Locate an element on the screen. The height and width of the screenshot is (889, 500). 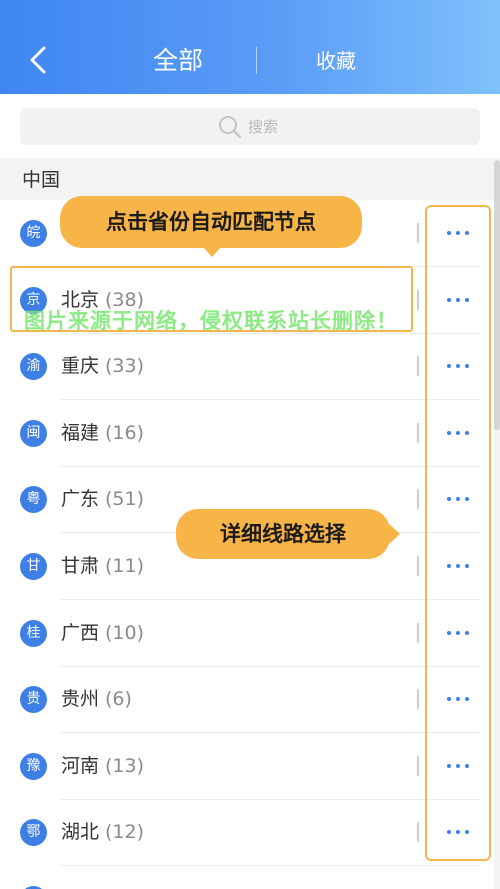
province-badge: 闽 is located at coordinates (33, 433).